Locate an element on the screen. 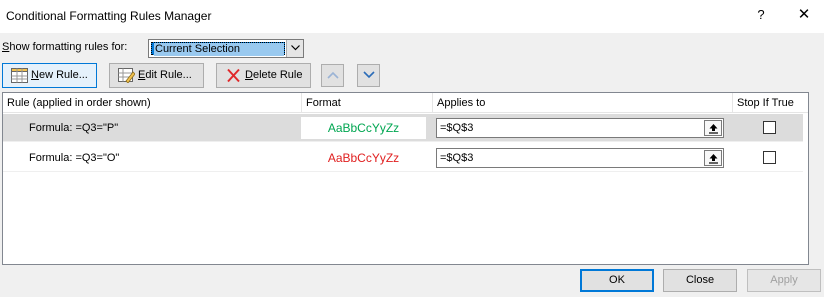  rule-row: Formula: =Q3="P" AaBbCcYyZz =$Q$3 is located at coordinates (403, 128).